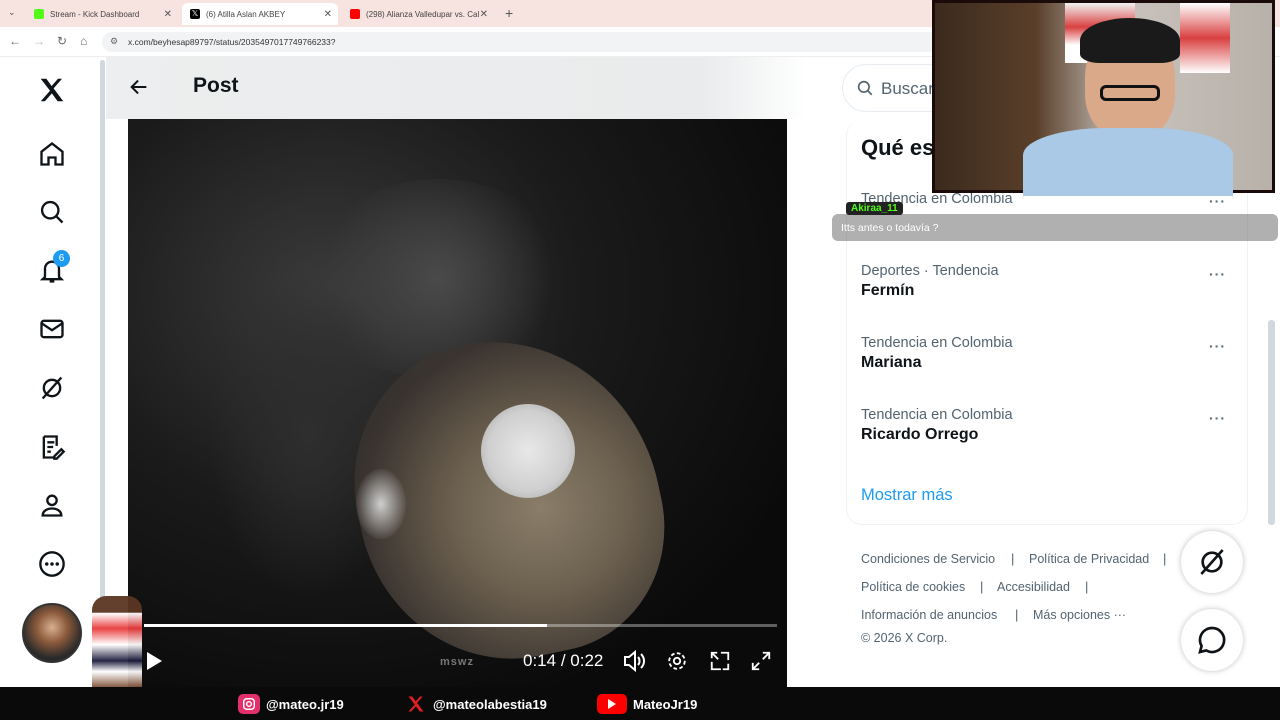  I want to click on footer-cookies-link: Política de cookies, so click(913, 587).